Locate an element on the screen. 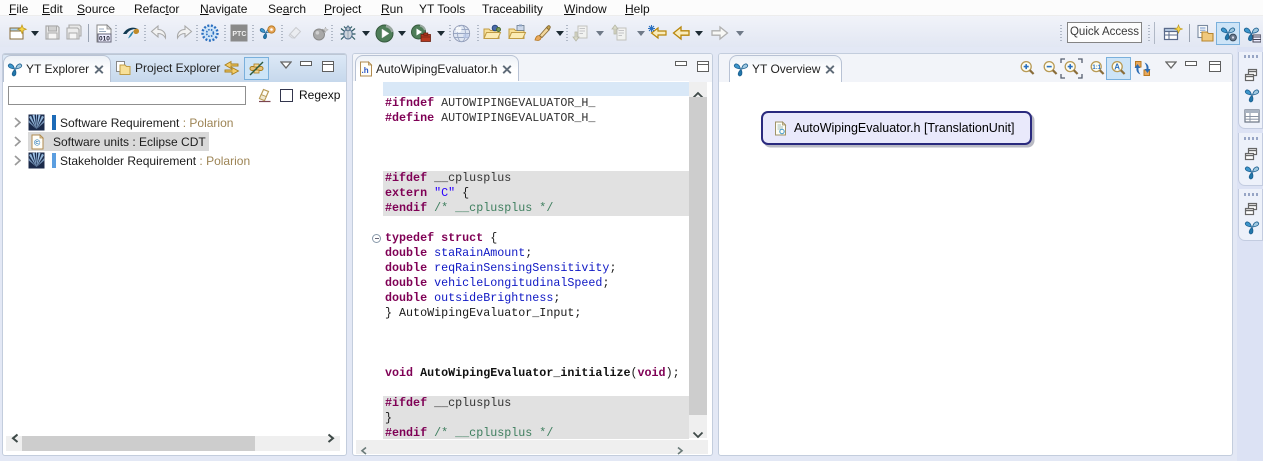 Image resolution: width=1263 pixels, height=461 pixels. svg-text: A is located at coordinates (1117, 66).